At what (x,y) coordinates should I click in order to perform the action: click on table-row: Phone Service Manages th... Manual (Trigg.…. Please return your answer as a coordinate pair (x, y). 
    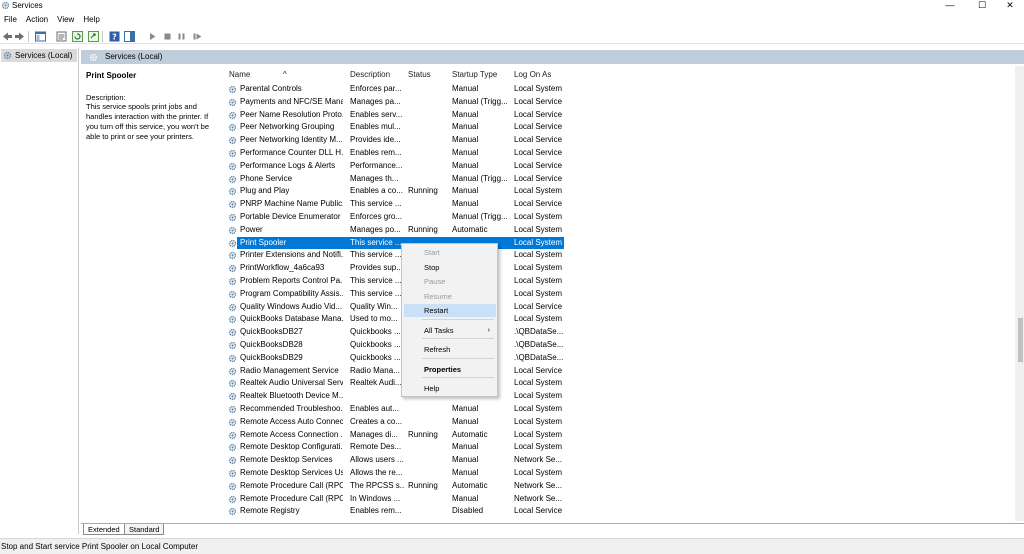
    Looking at the image, I should click on (620, 179).